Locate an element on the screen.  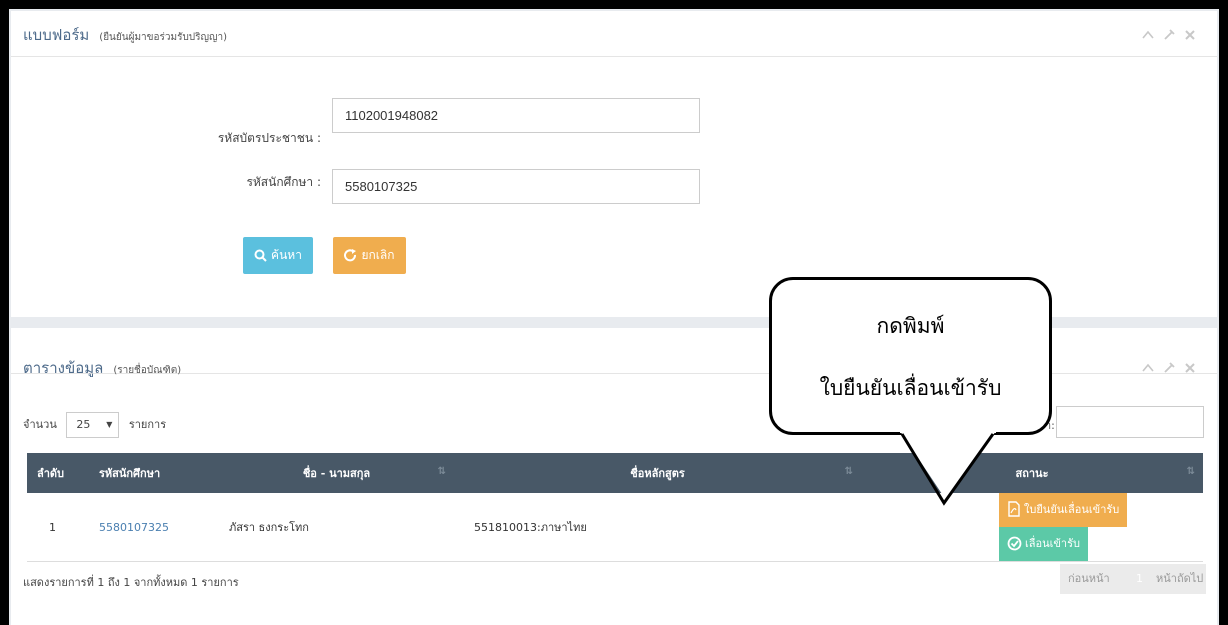
callout-line2: ใบยืนยันเลื่อนเข้ารับ is located at coordinates (910, 388).